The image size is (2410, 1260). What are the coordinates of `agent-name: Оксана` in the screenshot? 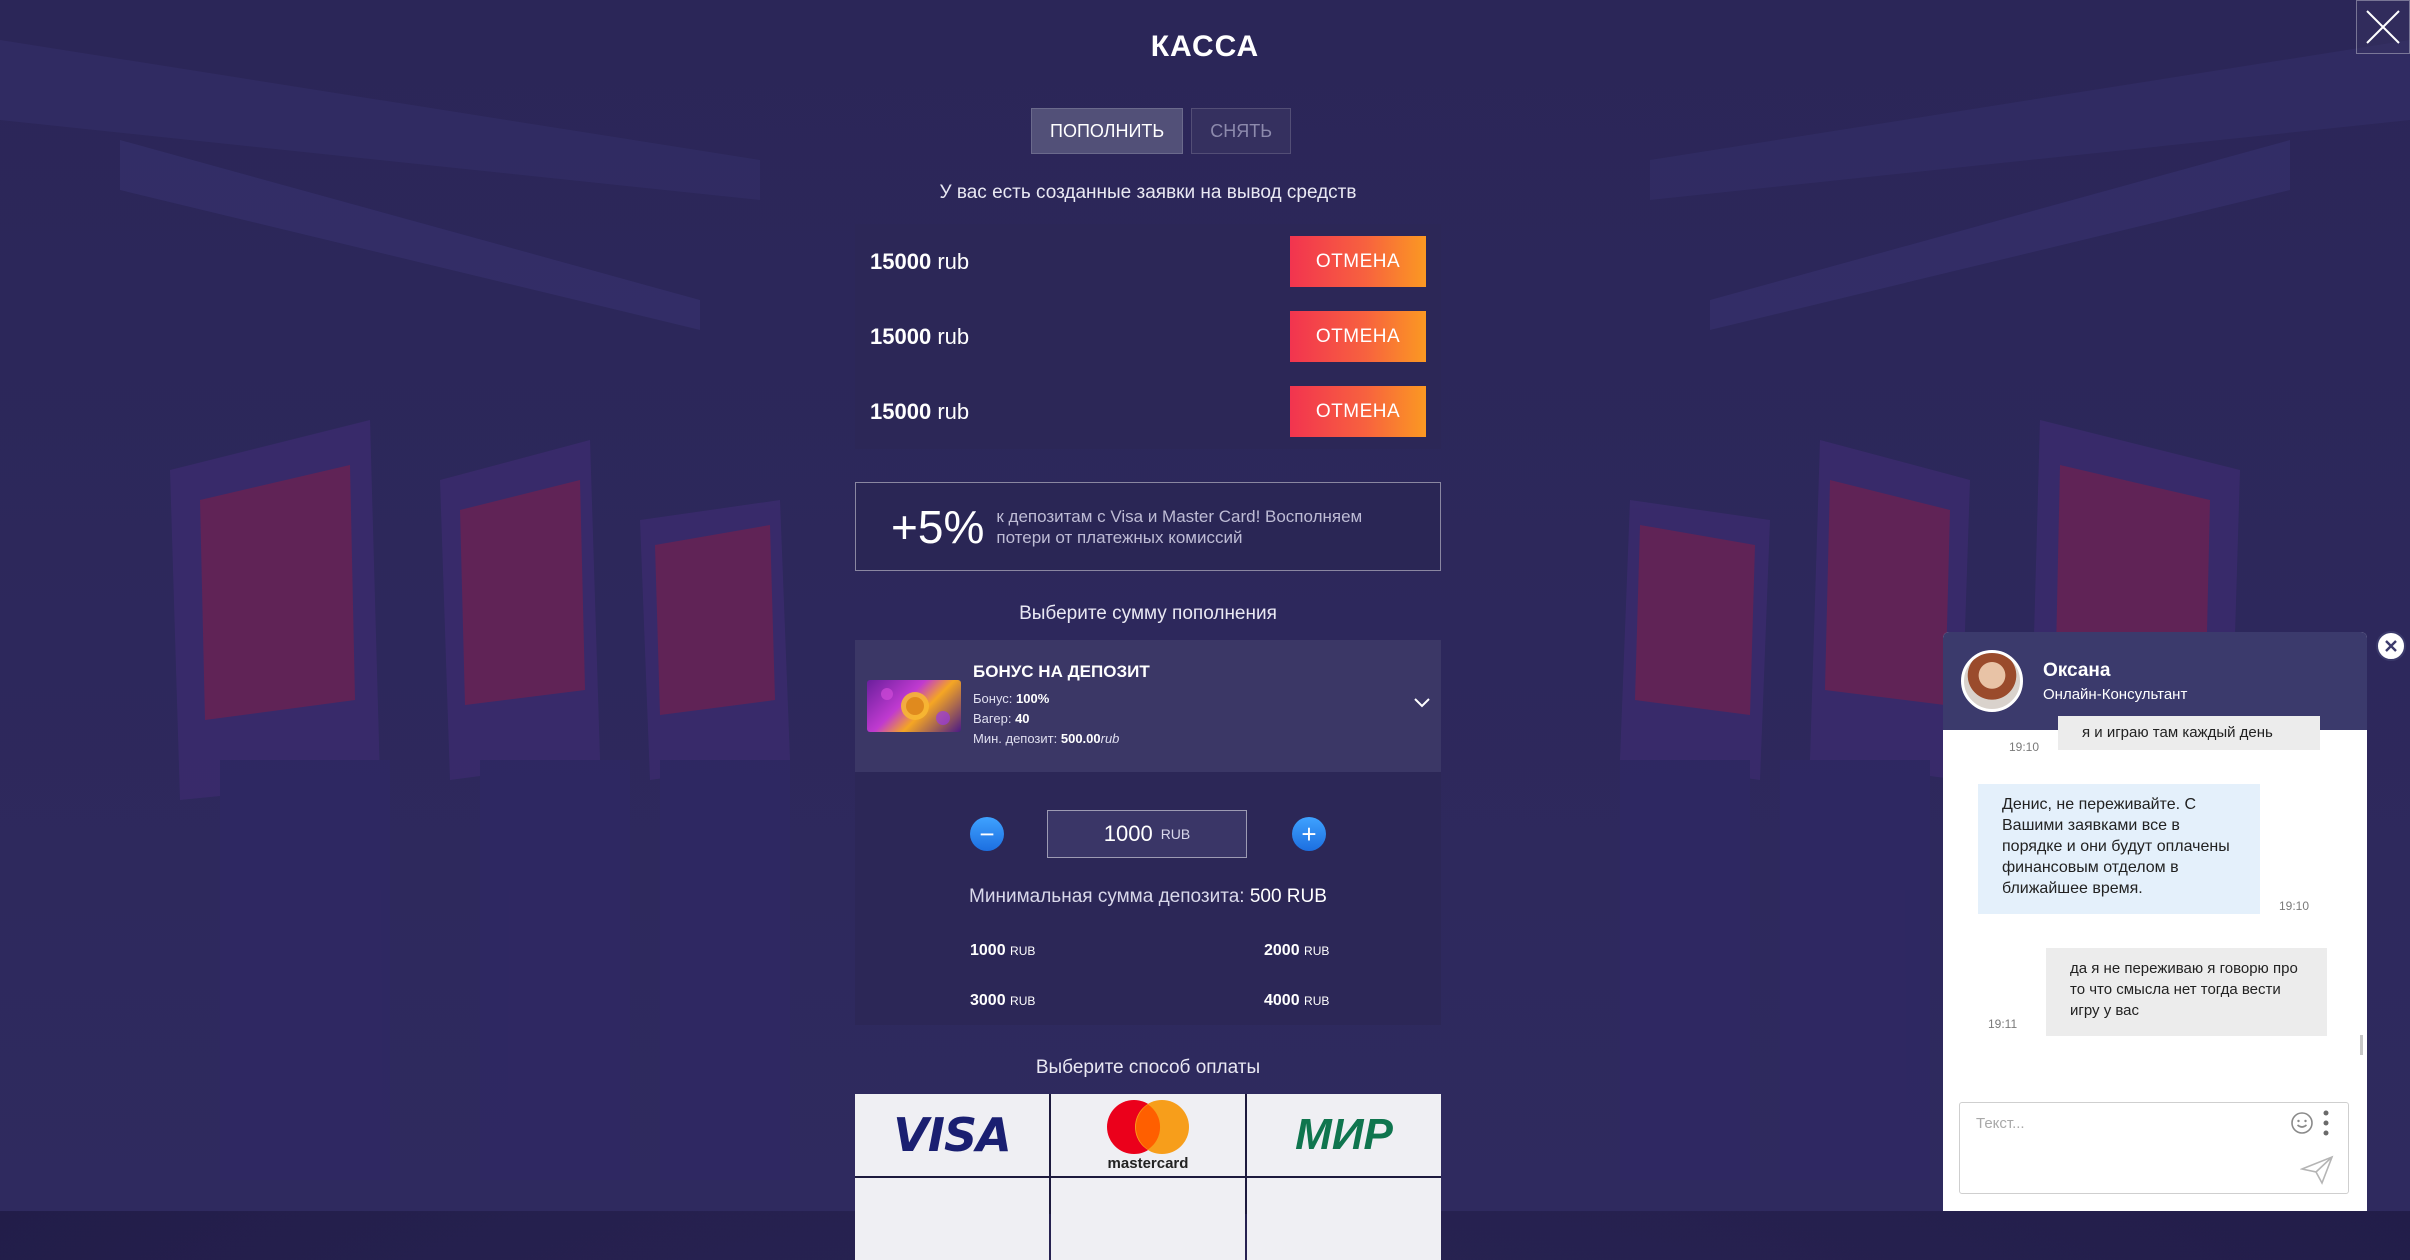 It's located at (2077, 670).